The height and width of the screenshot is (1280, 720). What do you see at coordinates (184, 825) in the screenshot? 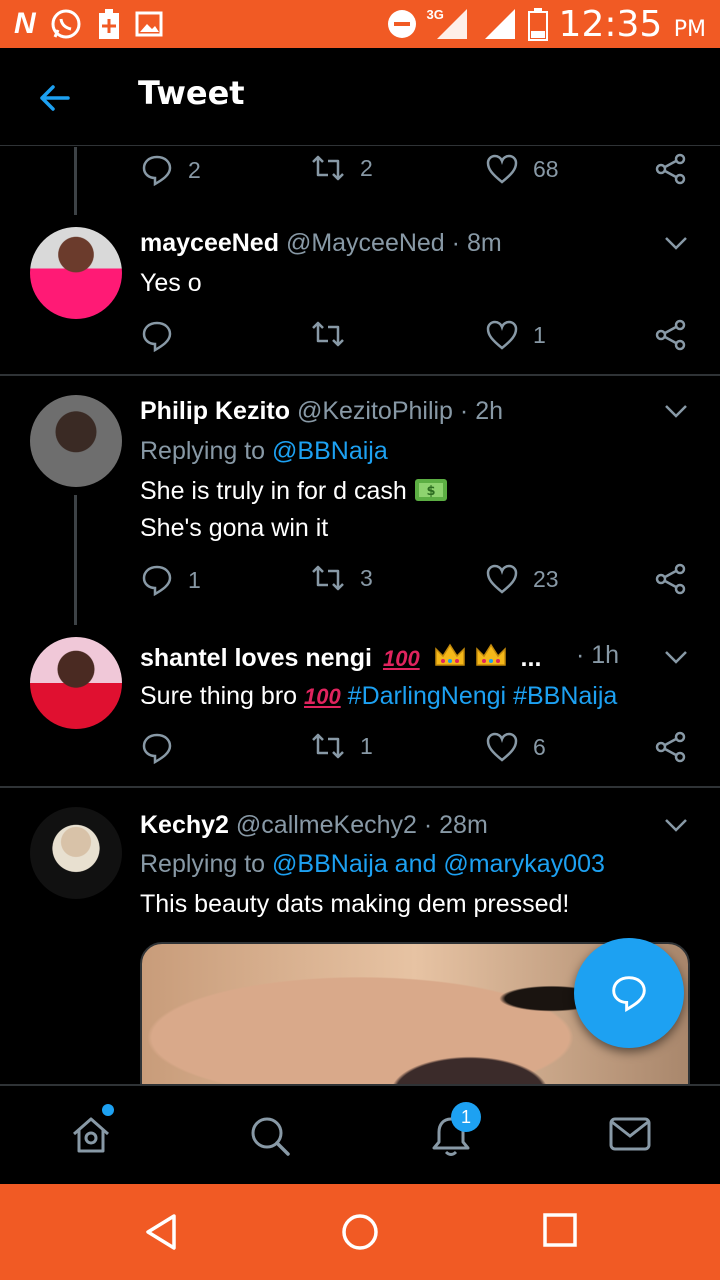
I see `display-name: Kechy2` at bounding box center [184, 825].